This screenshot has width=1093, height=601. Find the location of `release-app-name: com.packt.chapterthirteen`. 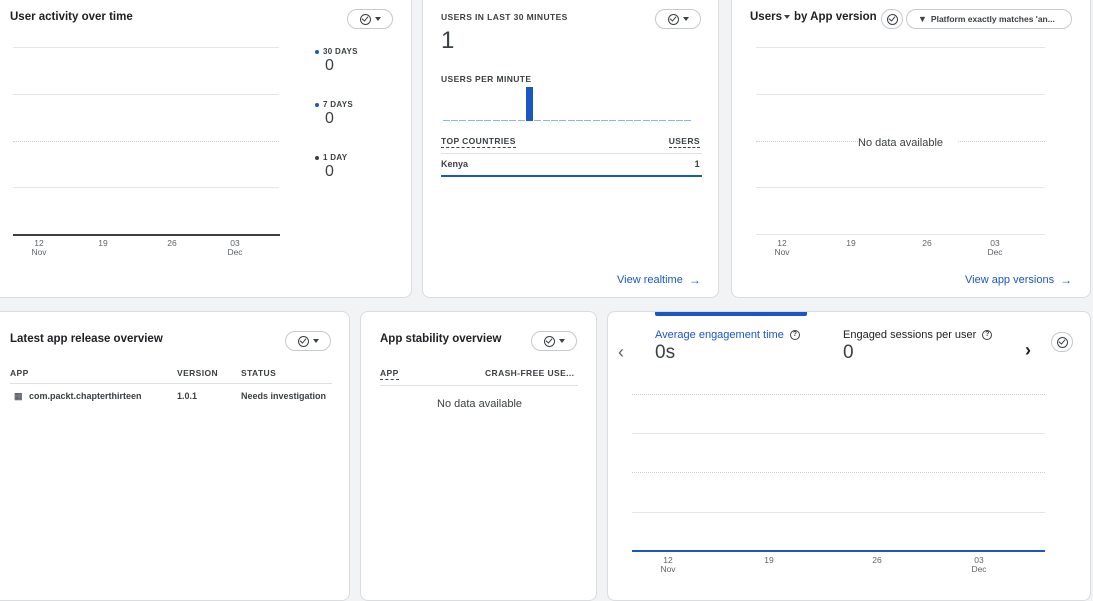

release-app-name: com.packt.chapterthirteen is located at coordinates (85, 396).